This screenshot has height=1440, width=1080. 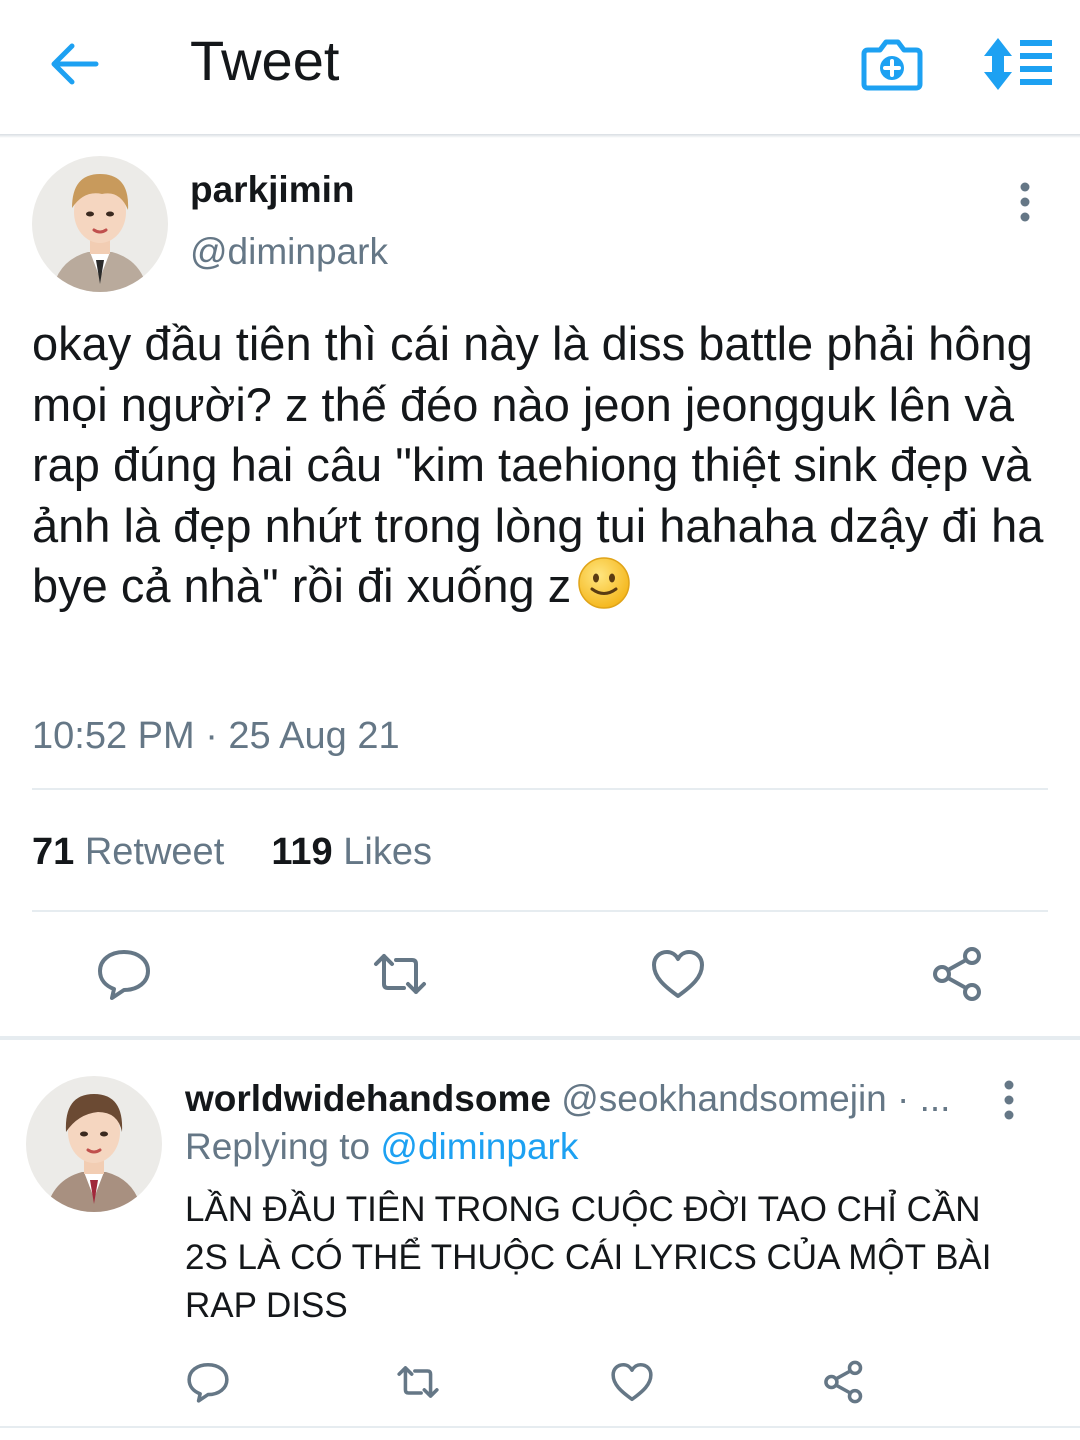 What do you see at coordinates (53, 852) in the screenshot?
I see `retweet-count: 71` at bounding box center [53, 852].